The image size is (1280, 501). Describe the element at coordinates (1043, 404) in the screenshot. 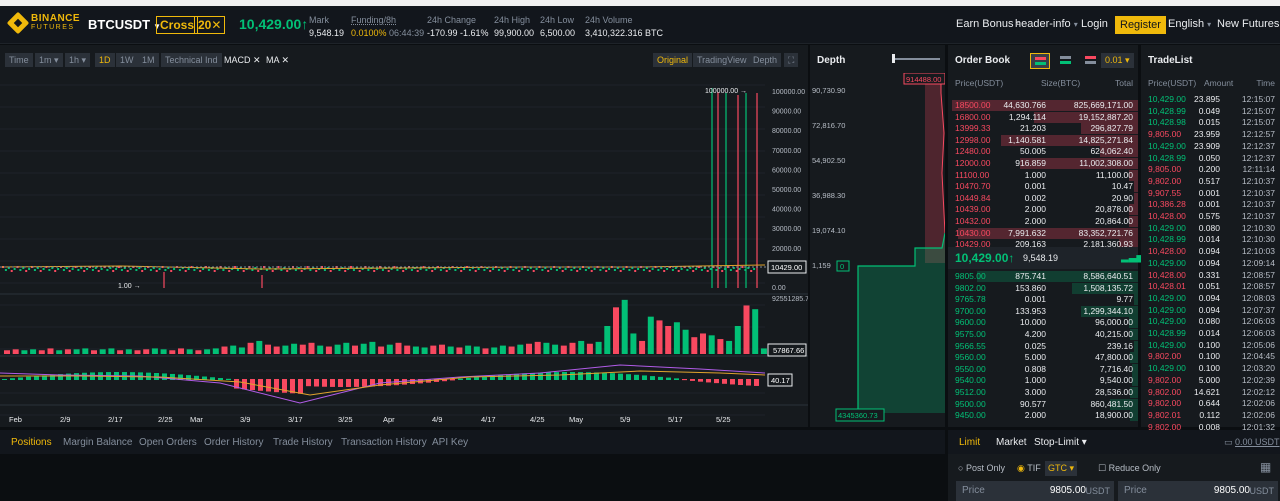

I see `bid-row: 9500.00 90.577 860,481.50` at that location.